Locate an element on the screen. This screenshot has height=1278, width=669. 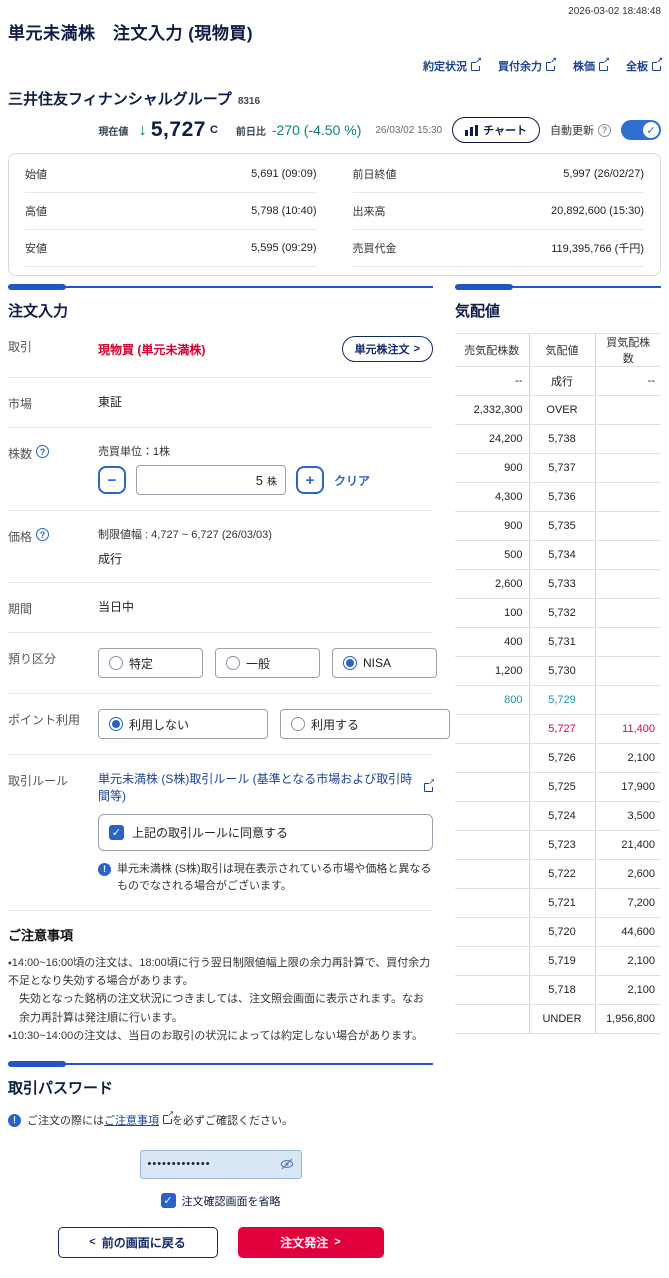
submit-order-button: 注文発注 > is located at coordinates (310, 1242).